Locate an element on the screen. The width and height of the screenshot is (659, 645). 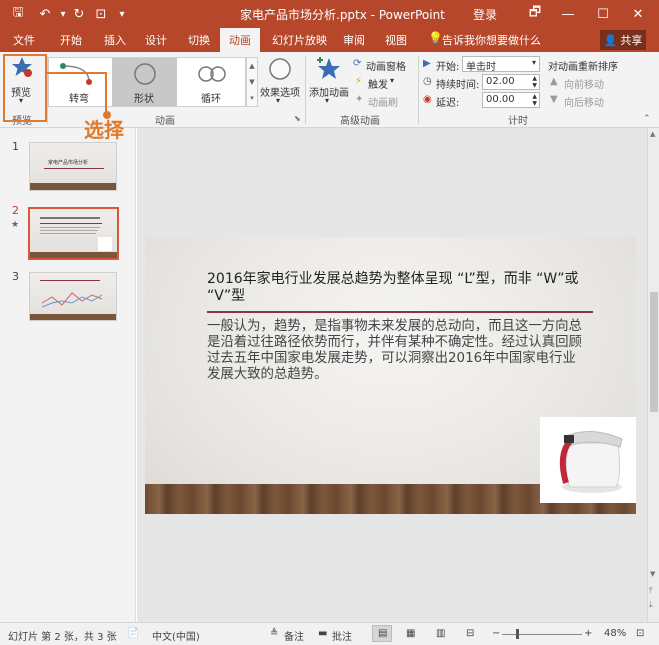
share-label: 共享 is located at coordinates (631, 40).